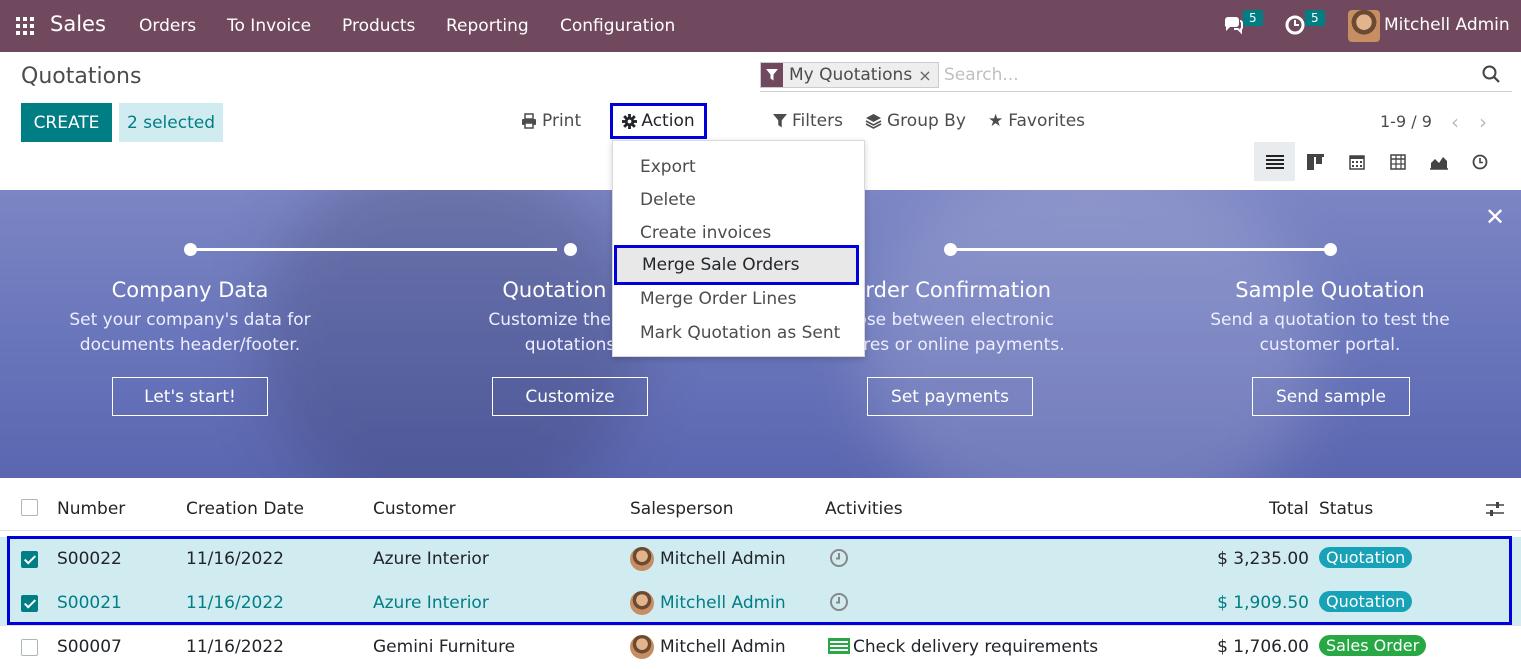  I want to click on status-badge: Sales Order, so click(1373, 645).